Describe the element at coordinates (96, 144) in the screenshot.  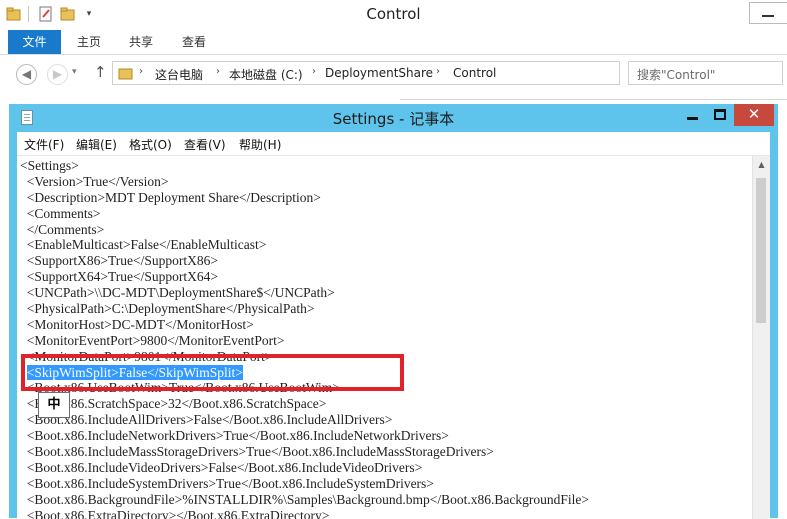
I see `menu-edit: 编辑(E)` at that location.